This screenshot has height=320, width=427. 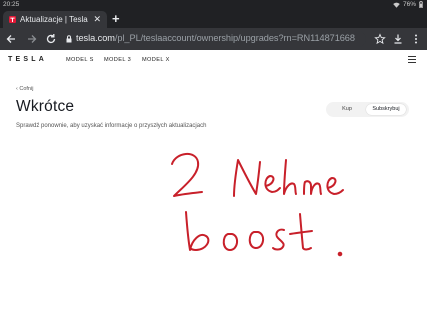 I want to click on status-bar: 20:25 76%, so click(x=213, y=5).